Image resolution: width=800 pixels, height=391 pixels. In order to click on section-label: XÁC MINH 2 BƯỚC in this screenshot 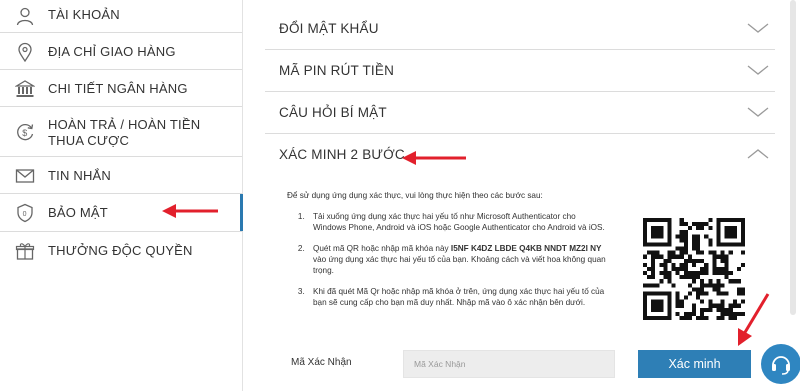, I will do `click(342, 154)`.